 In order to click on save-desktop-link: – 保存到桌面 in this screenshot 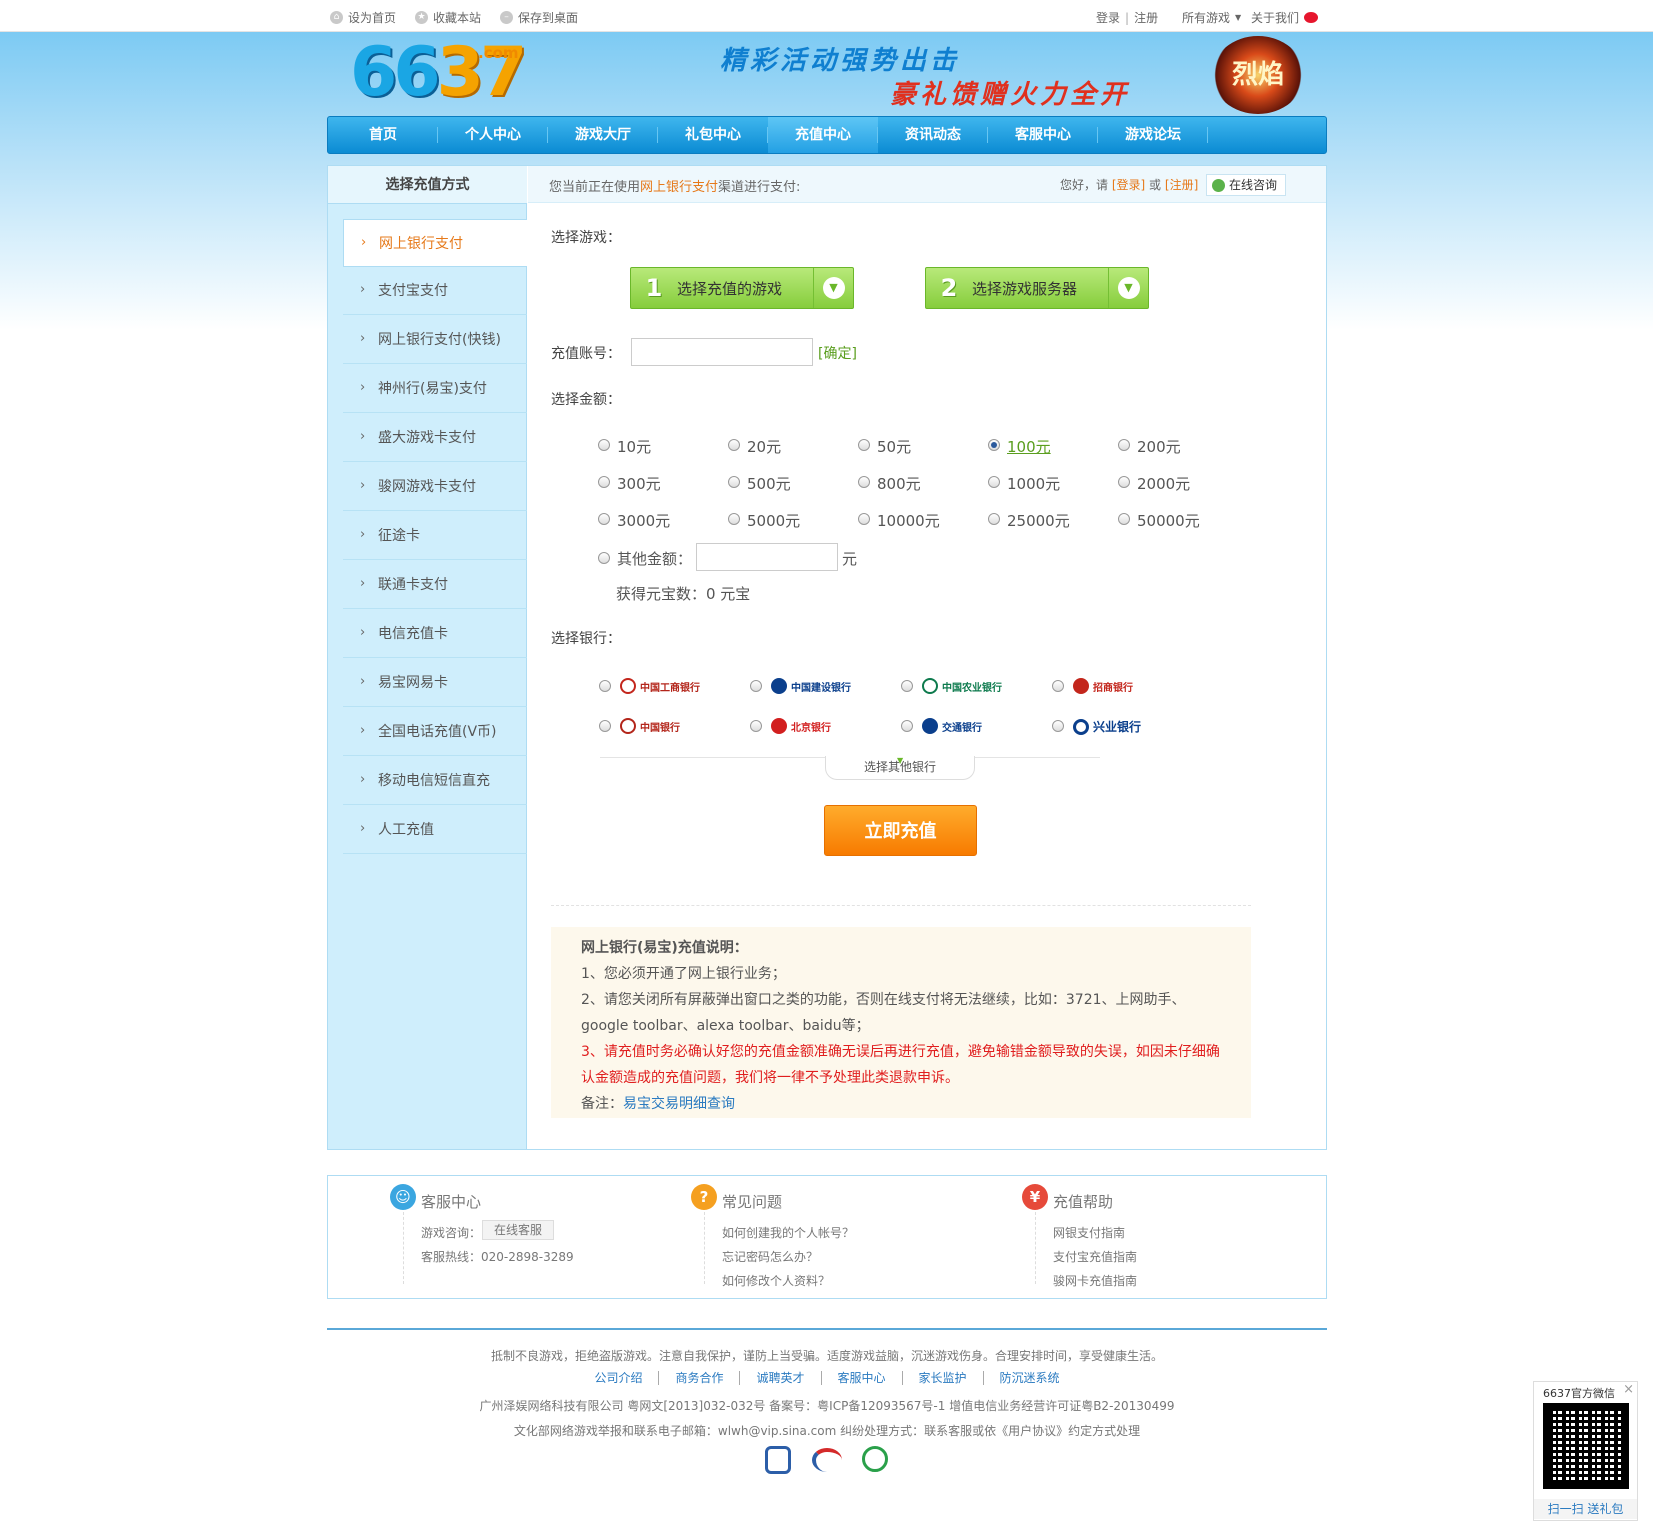, I will do `click(539, 17)`.